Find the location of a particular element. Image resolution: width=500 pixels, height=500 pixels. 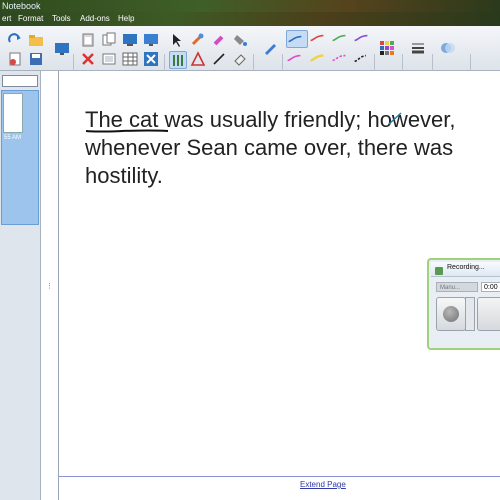

full-screen-icon is located at coordinates (130, 40).